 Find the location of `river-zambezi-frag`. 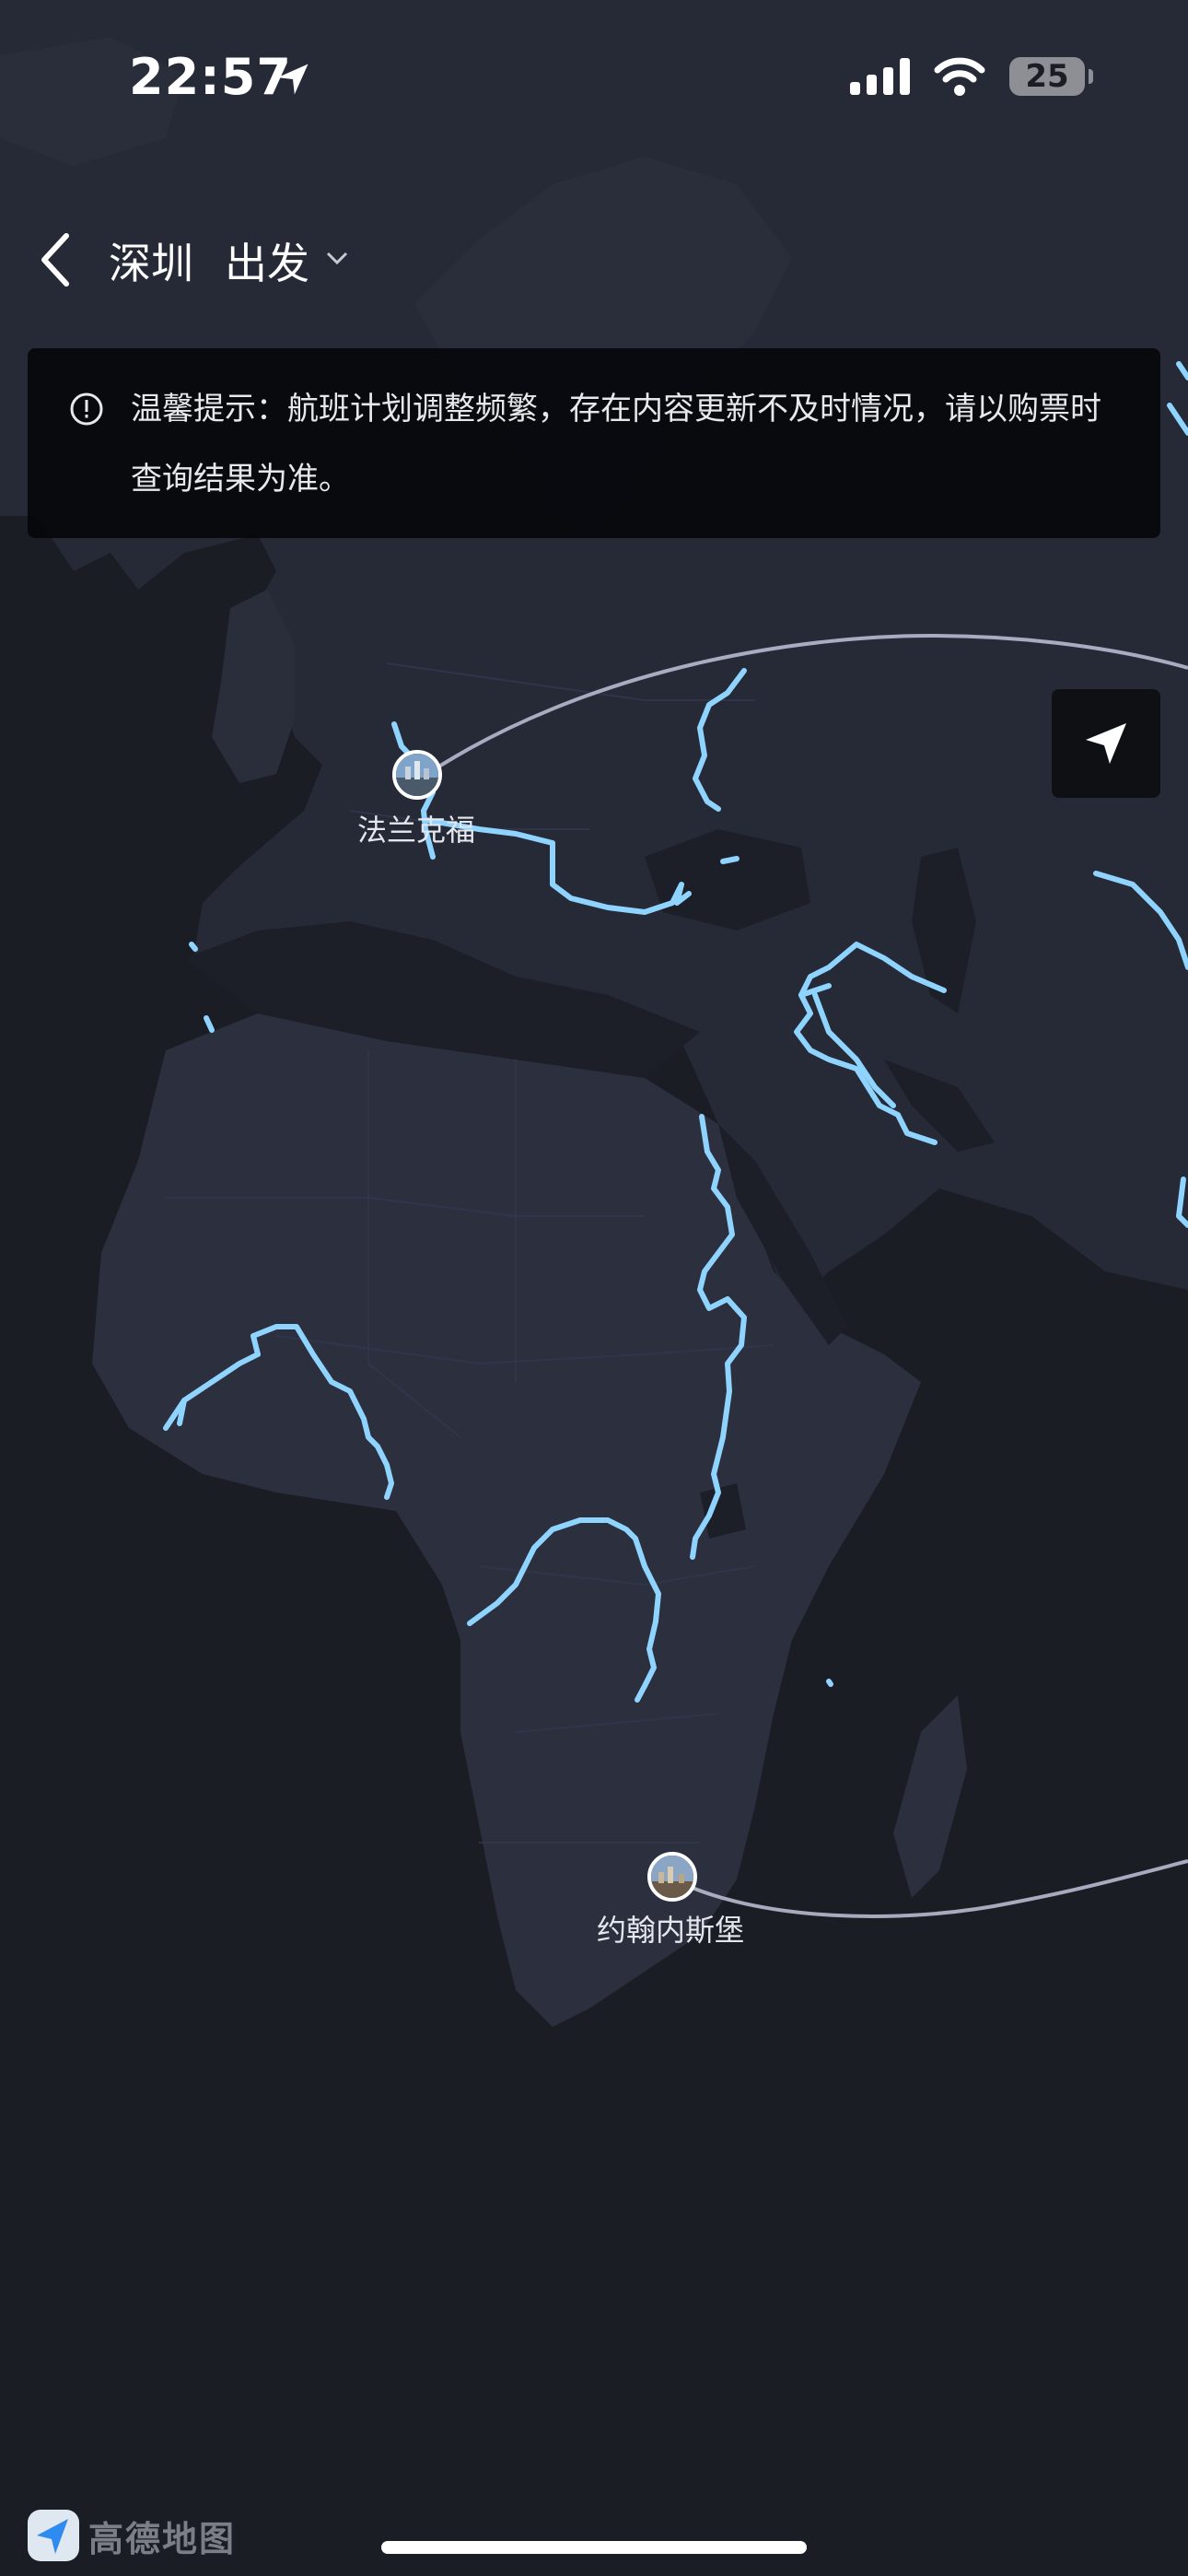

river-zambezi-frag is located at coordinates (829, 1683).